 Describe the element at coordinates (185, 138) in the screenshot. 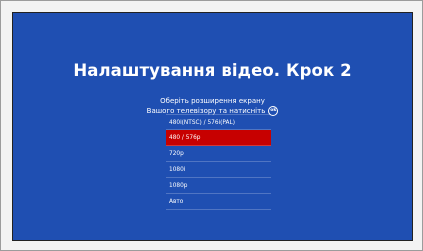

I see `resolution-option-label: 480 / 576p` at that location.